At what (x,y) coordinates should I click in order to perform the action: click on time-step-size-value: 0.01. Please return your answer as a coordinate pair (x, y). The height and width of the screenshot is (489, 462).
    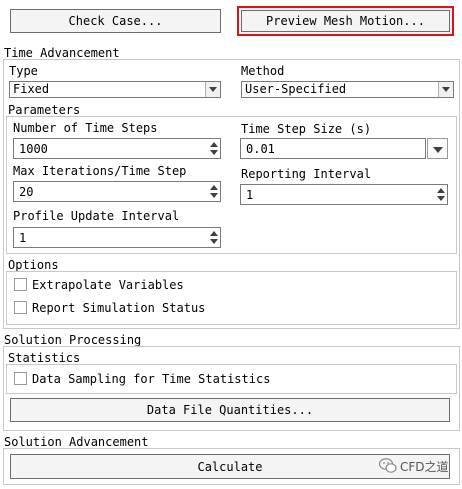
    Looking at the image, I should click on (260, 148).